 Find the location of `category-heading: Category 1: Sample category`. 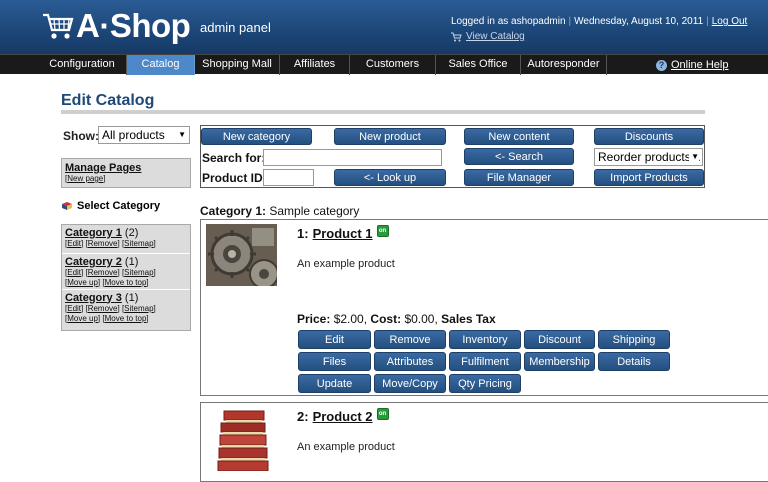

category-heading: Category 1: Sample category is located at coordinates (280, 211).